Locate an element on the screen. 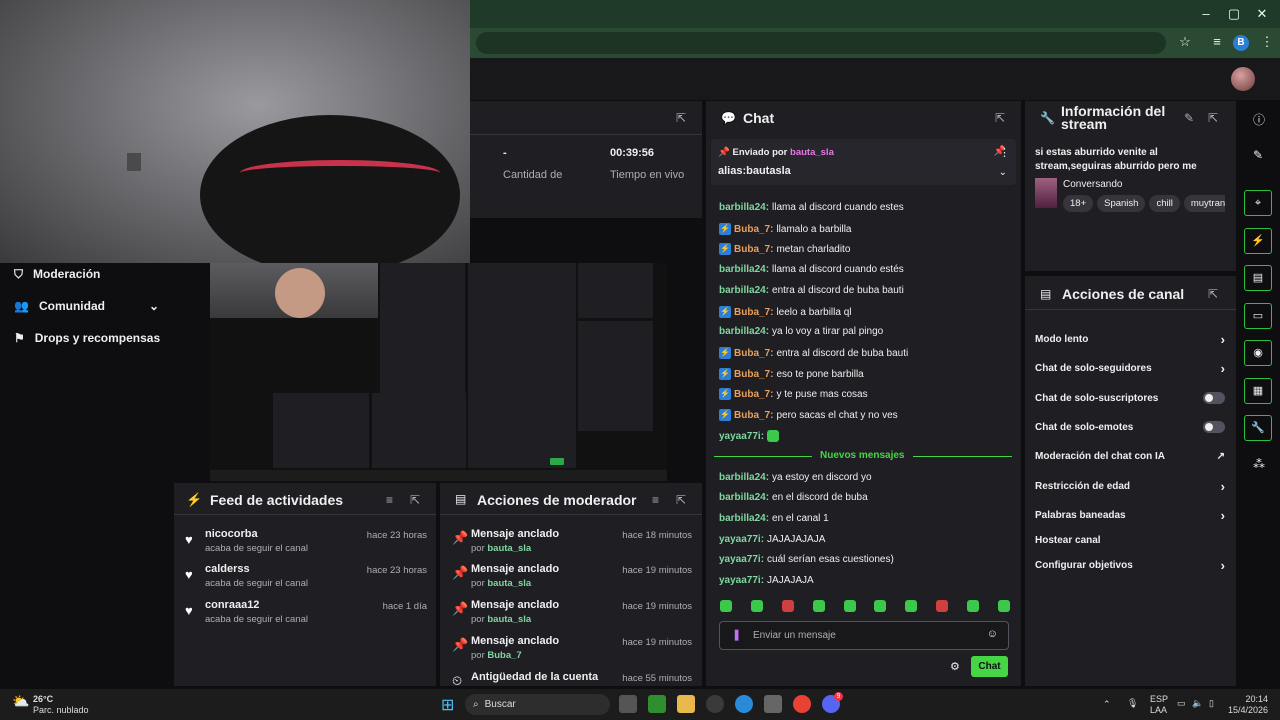  chat-message: ⚡ Buba_7: leelo a barbilla ql is located at coordinates (864, 312).